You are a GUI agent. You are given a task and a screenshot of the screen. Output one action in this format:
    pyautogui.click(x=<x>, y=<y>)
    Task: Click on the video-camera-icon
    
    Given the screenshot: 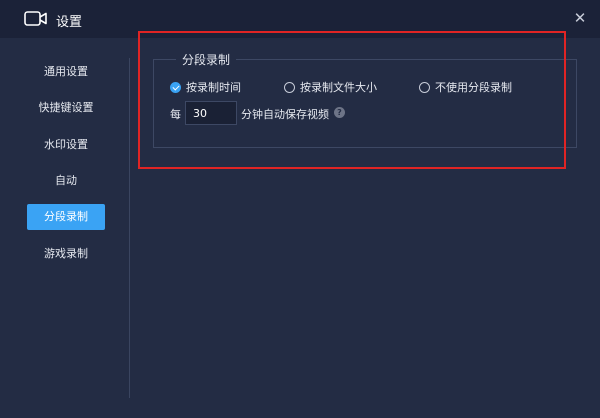 What is the action you would take?
    pyautogui.click(x=35, y=18)
    